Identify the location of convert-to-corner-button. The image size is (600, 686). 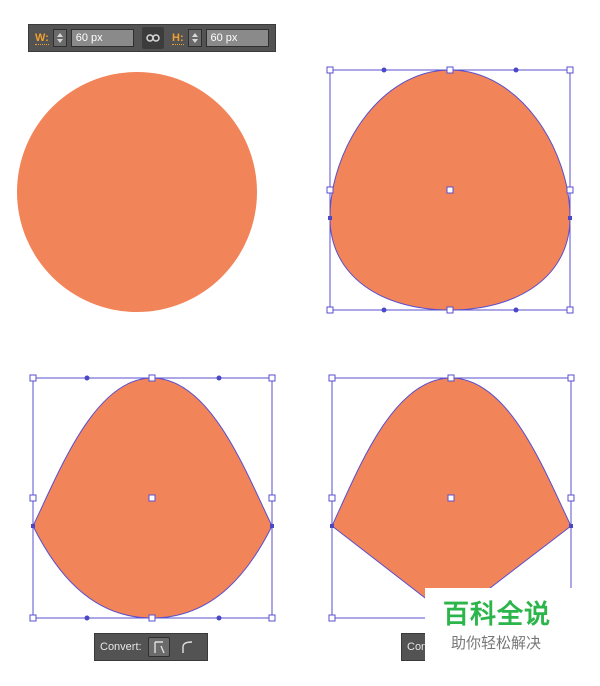
(158, 647).